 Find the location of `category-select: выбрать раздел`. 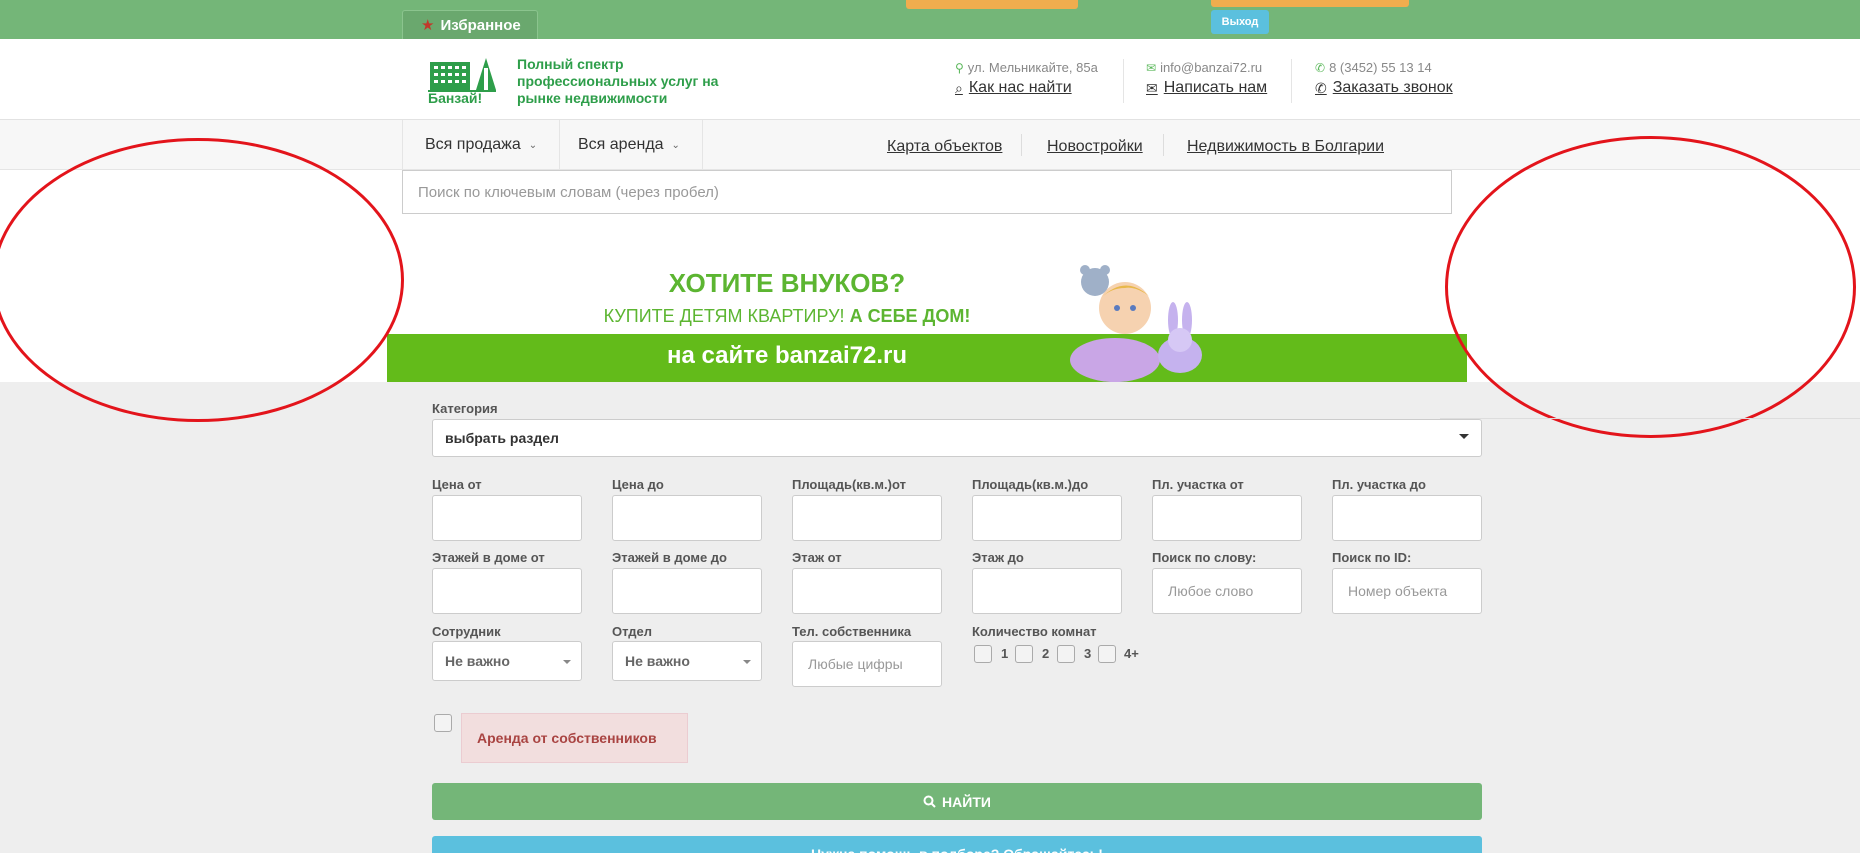

category-select: выбрать раздел is located at coordinates (957, 438).